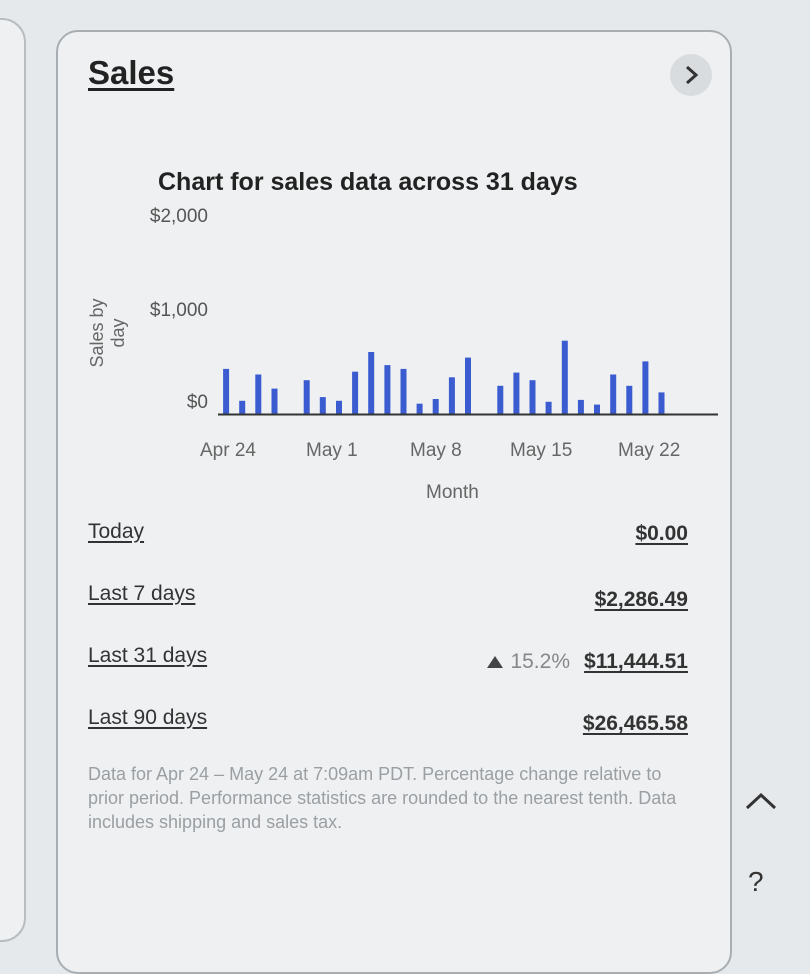 The width and height of the screenshot is (810, 974). Describe the element at coordinates (131, 73) in the screenshot. I see `card-title: Sales` at that location.